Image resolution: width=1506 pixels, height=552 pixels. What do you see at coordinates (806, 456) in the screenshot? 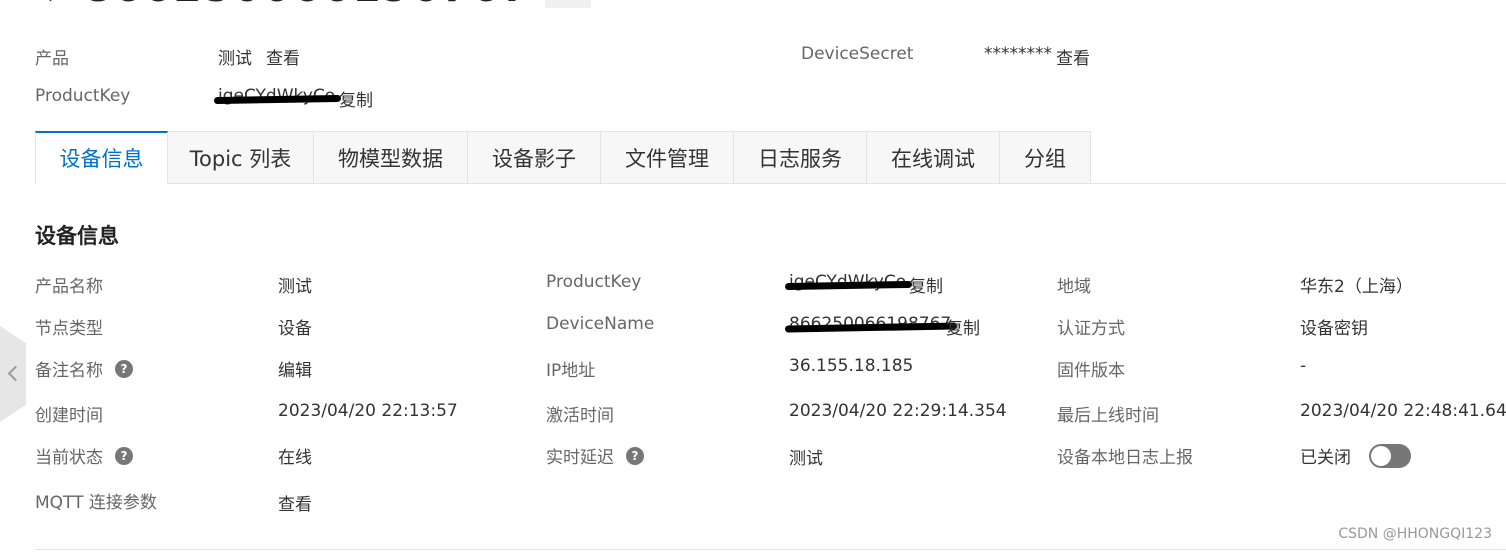
I see `latency-test-link: 测试` at bounding box center [806, 456].